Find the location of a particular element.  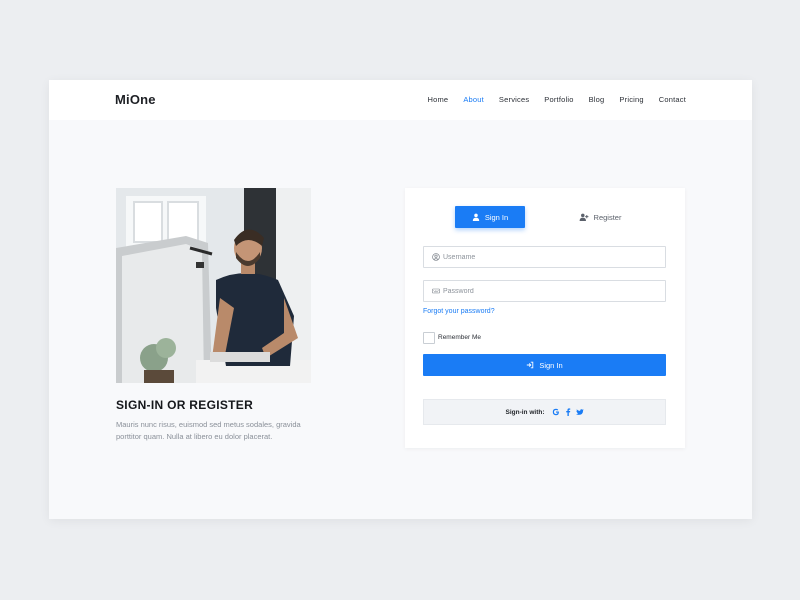

tab-register: Register is located at coordinates (600, 217).